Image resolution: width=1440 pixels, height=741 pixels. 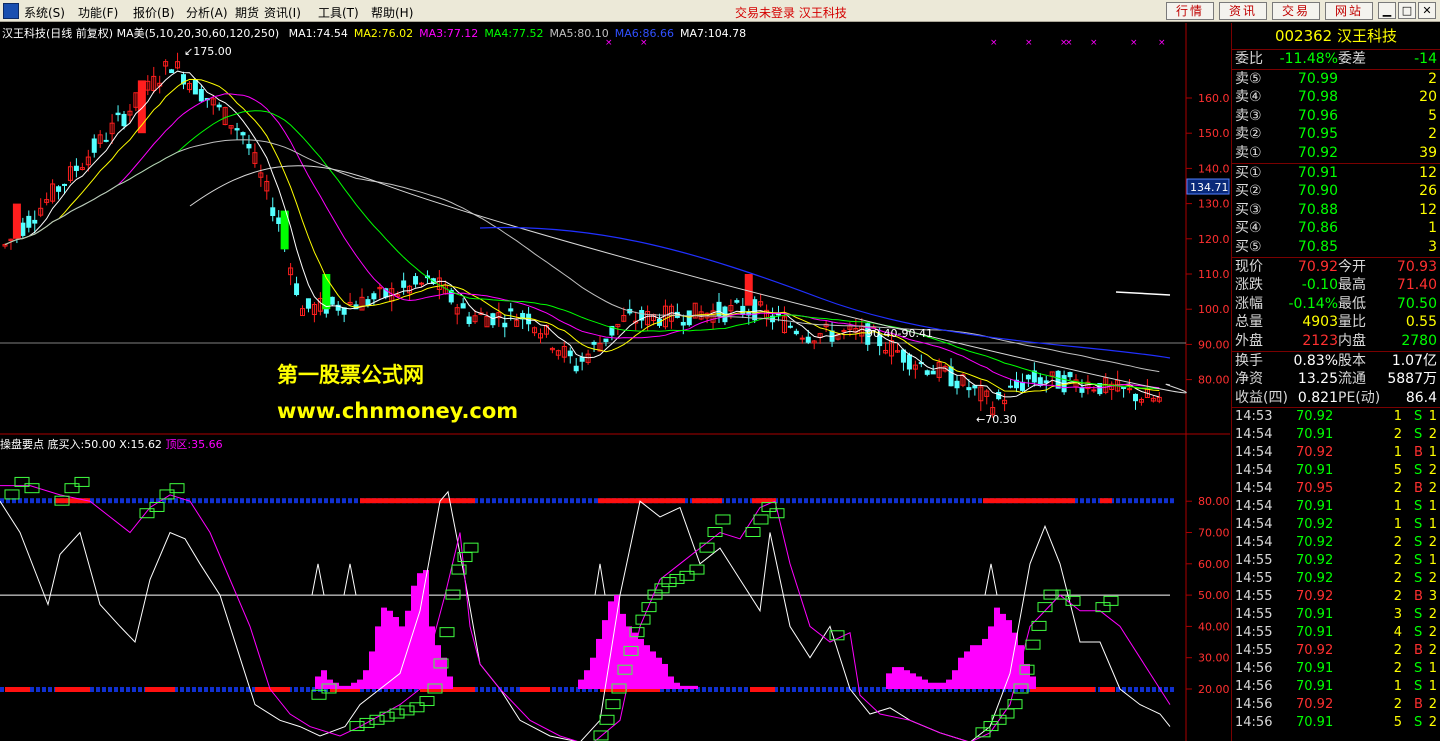 What do you see at coordinates (1336, 597) in the screenshot?
I see `tick-row: 14:55 70.92 2 B 3` at bounding box center [1336, 597].